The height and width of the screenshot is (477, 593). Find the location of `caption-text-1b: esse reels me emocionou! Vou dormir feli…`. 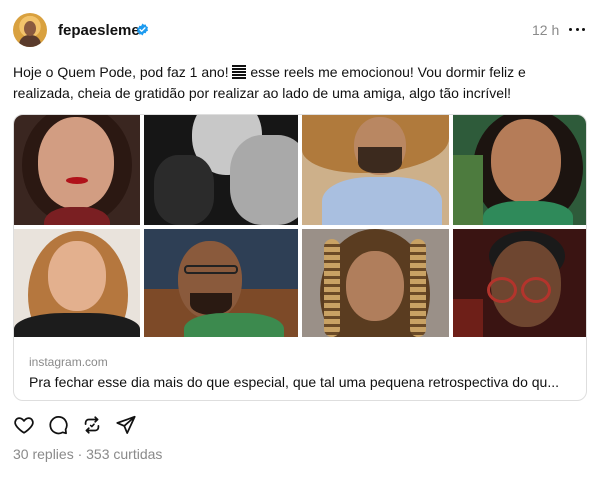

caption-text-1b: esse reels me emocionou! Vou dormir feli… is located at coordinates (386, 72).